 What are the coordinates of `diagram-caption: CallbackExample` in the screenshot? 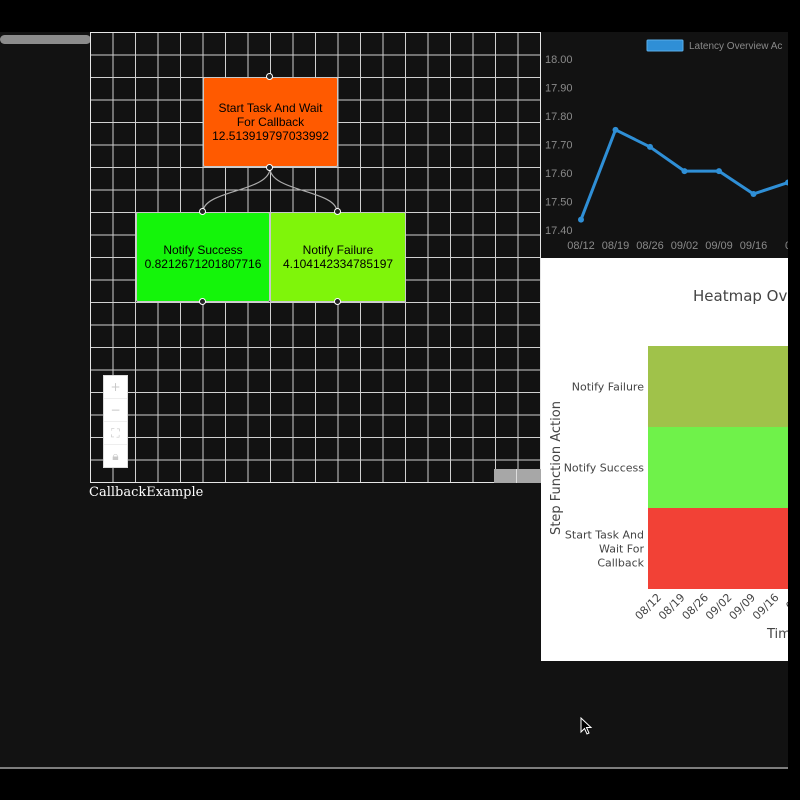 It's located at (146, 492).